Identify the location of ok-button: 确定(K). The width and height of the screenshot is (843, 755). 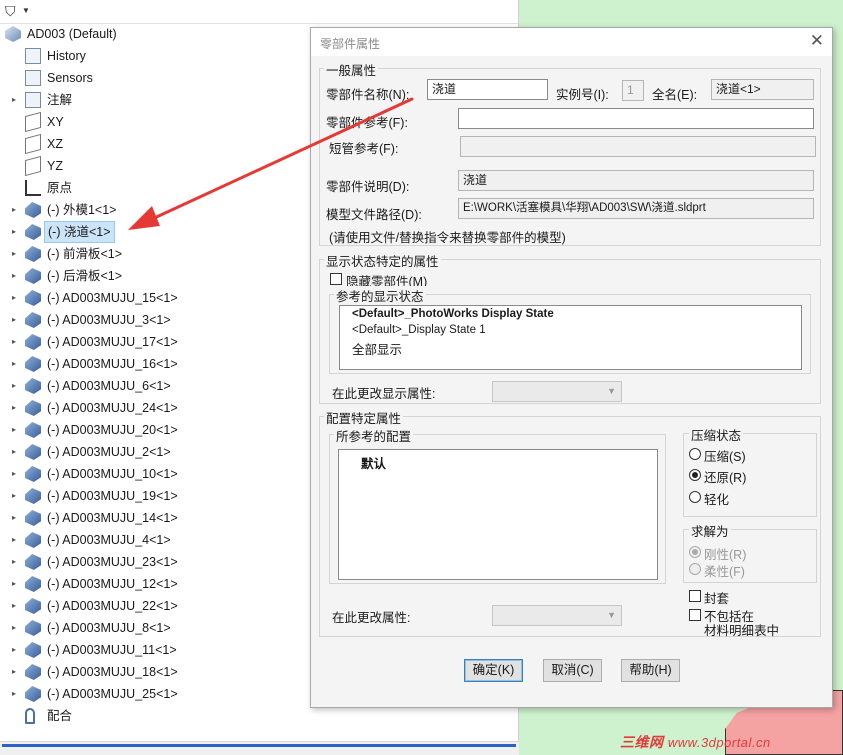
(493, 670).